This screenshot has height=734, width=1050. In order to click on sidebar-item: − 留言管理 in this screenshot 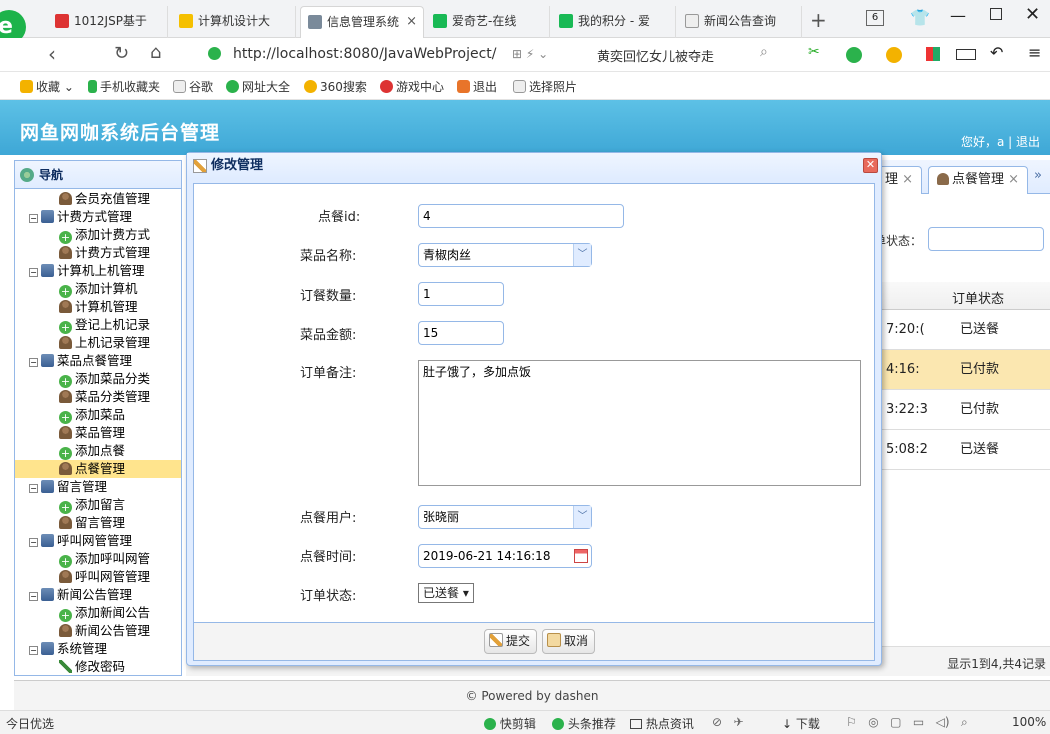, I will do `click(98, 487)`.